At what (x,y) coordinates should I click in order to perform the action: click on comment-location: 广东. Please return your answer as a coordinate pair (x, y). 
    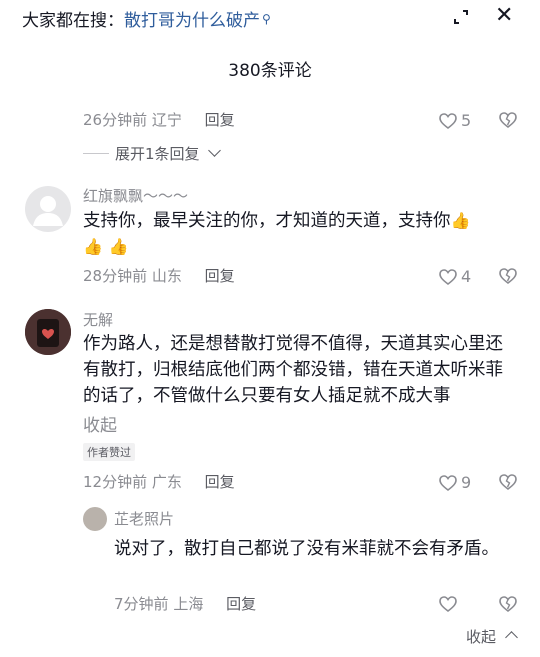
    Looking at the image, I should click on (166, 482).